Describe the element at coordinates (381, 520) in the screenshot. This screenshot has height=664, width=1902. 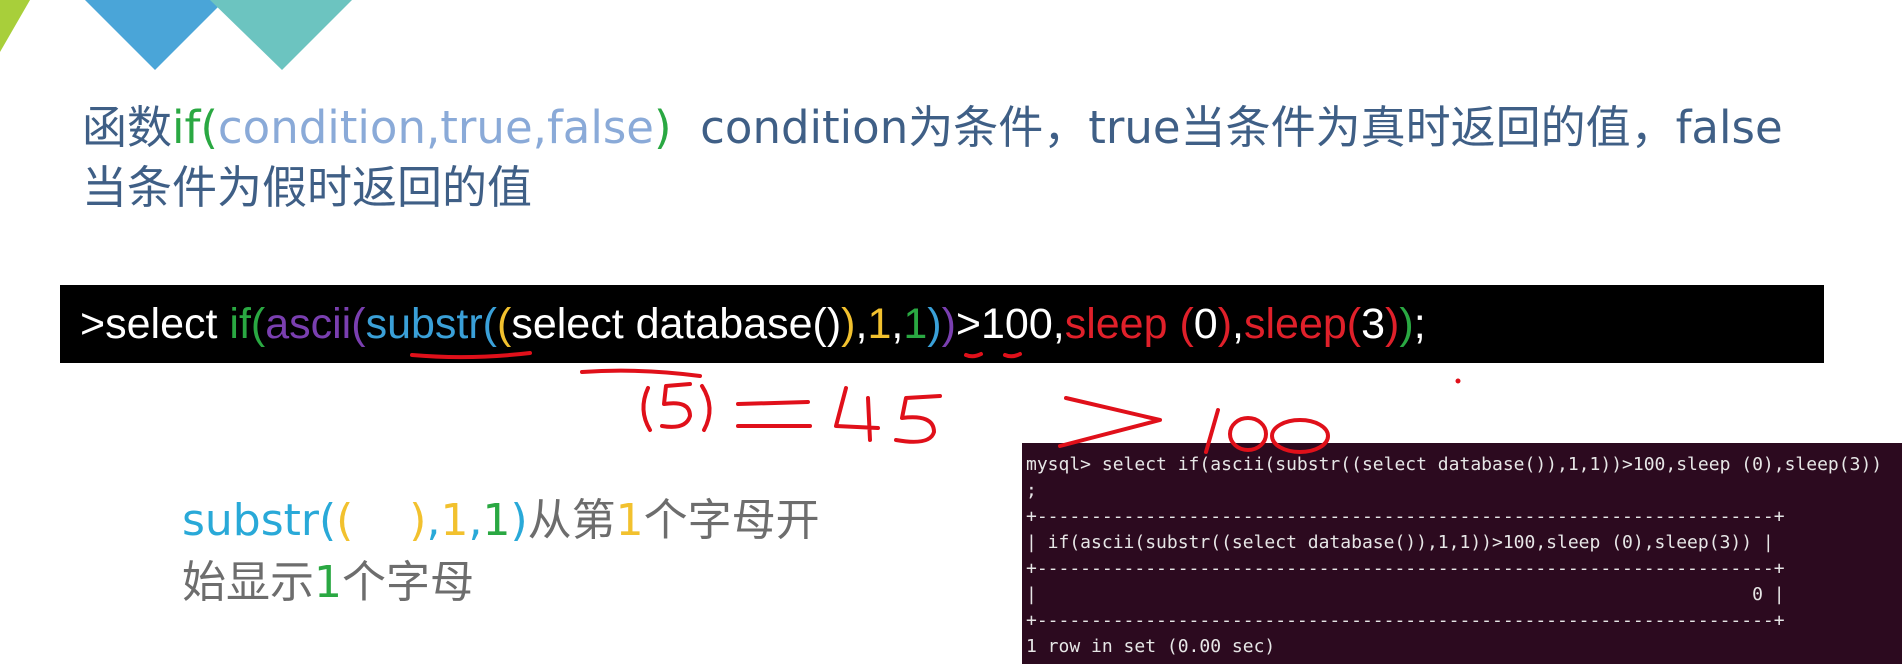
I see `note-segment` at that location.